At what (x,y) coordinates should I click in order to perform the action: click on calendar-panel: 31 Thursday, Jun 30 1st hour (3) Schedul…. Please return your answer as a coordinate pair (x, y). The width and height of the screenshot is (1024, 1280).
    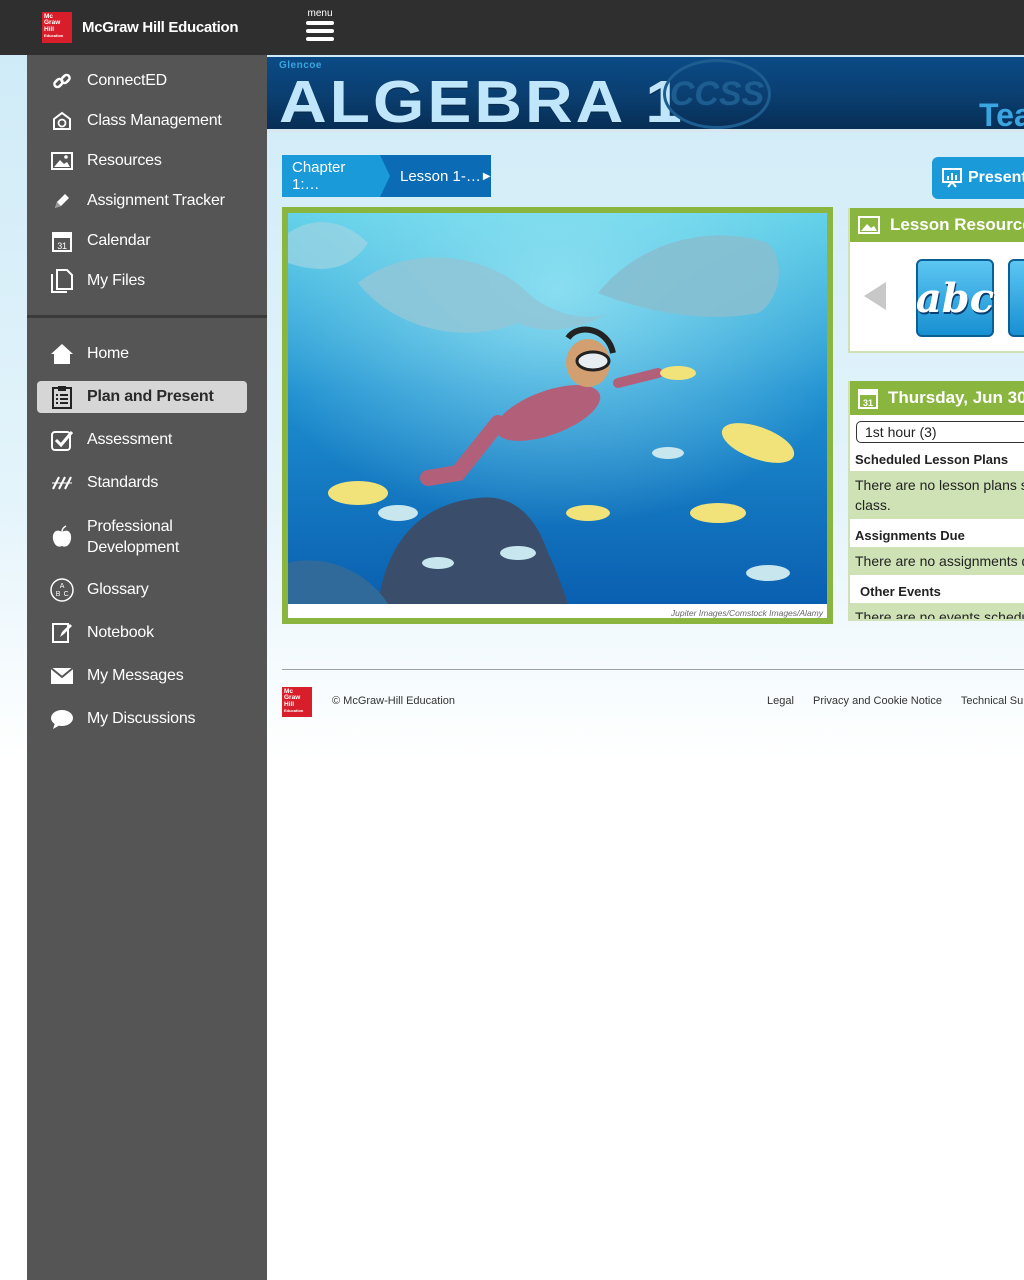
    Looking at the image, I should click on (936, 501).